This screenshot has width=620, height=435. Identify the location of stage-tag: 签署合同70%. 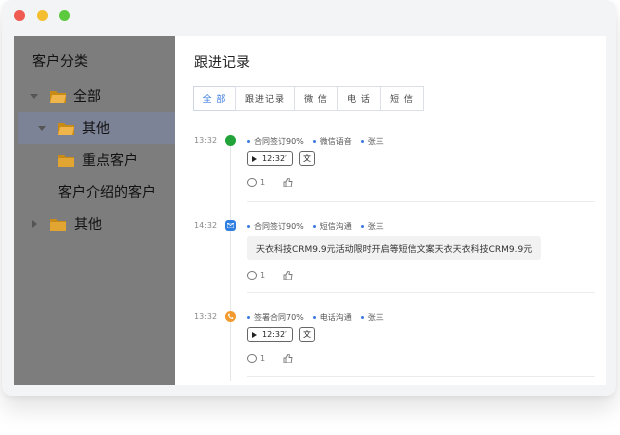
(275, 317).